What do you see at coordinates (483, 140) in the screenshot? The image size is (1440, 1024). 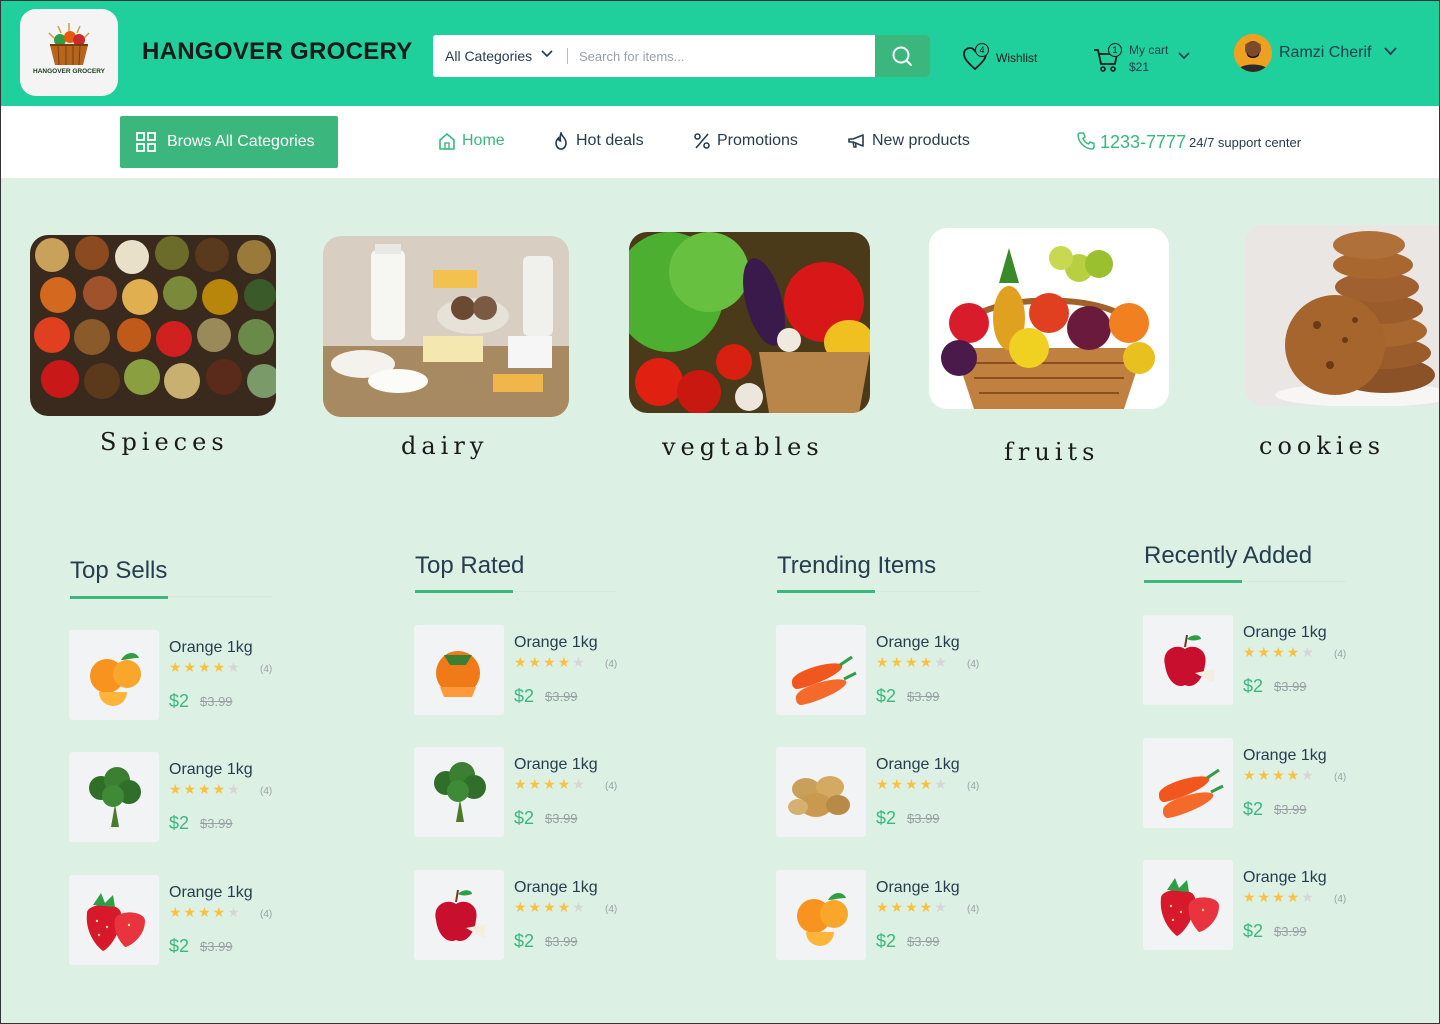 I see `nav-home-label: Home` at bounding box center [483, 140].